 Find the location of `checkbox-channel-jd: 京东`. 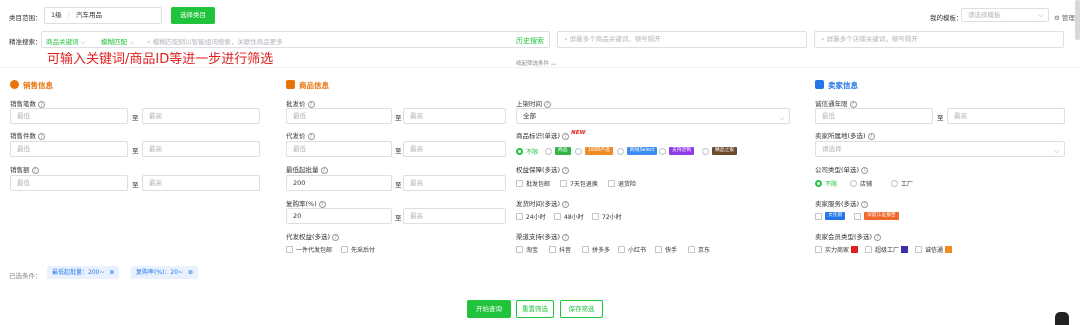

checkbox-channel-jd: 京东 is located at coordinates (699, 249).